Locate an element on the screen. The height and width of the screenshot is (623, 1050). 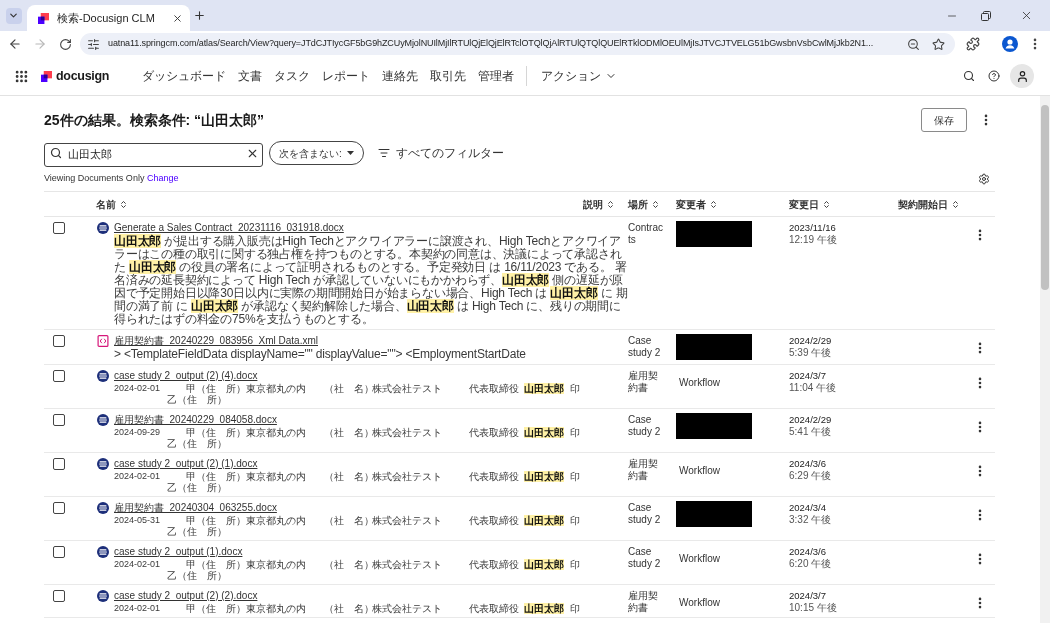
document-link: case study 2_output (2) (1).docx is located at coordinates (186, 463).